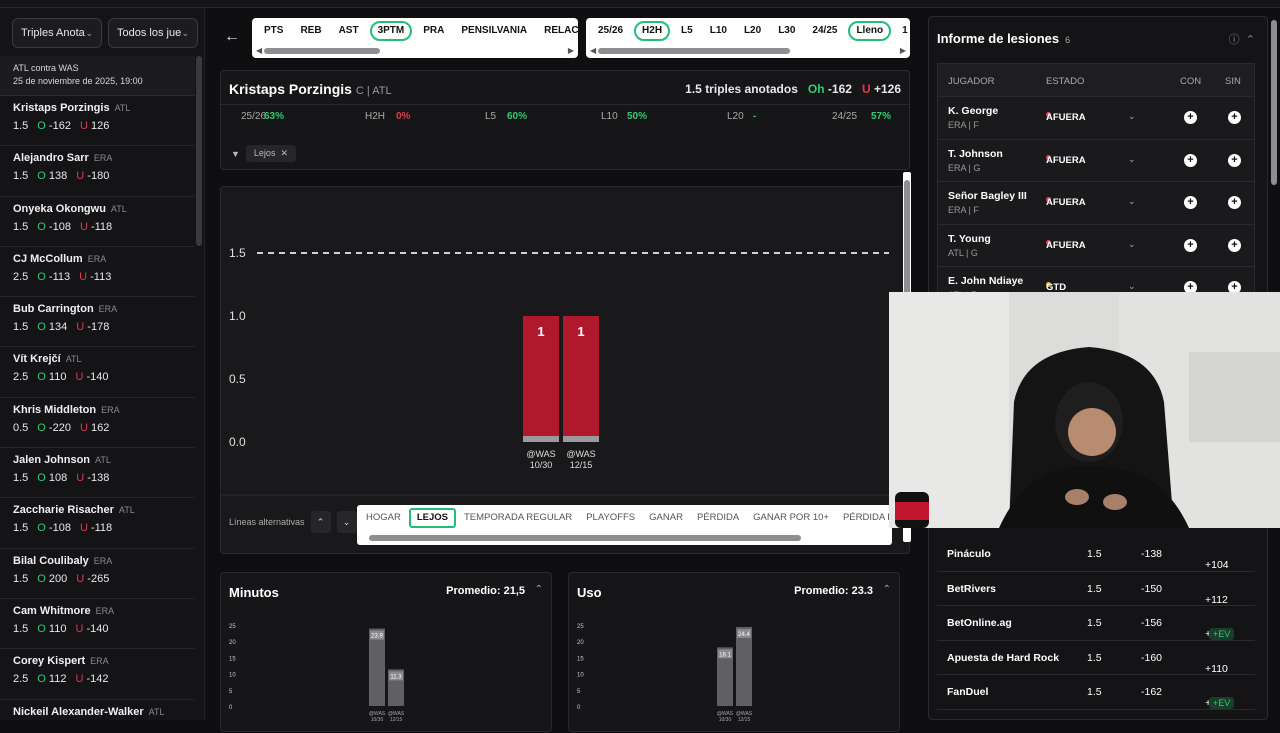  I want to click on player-list-item: Nickeil Alexander-Walker ATL, so click(97, 710).